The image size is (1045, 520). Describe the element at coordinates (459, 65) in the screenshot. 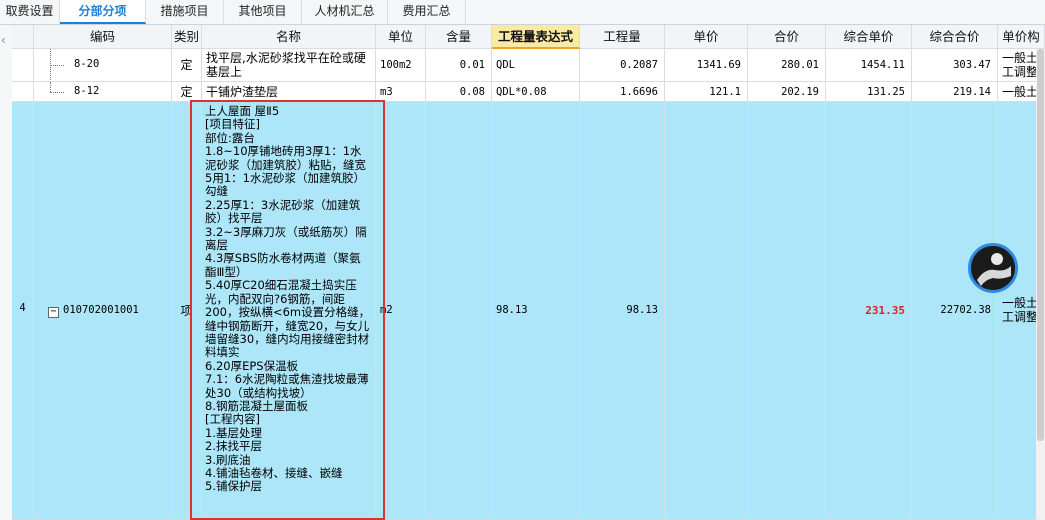

I see `content-cell: 0.01` at that location.